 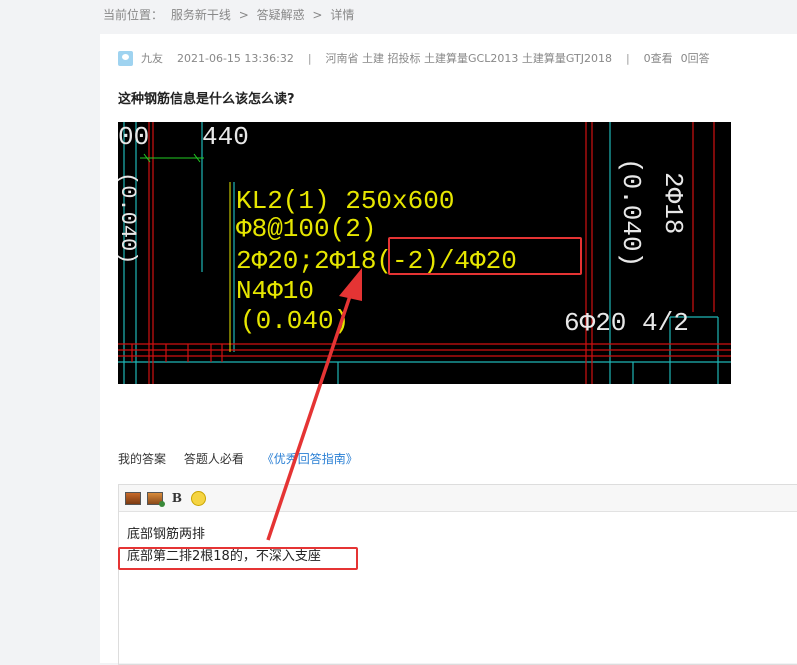 What do you see at coordinates (206, 99) in the screenshot?
I see `question-title: 这种钢筋信息是什么该怎么读?` at bounding box center [206, 99].